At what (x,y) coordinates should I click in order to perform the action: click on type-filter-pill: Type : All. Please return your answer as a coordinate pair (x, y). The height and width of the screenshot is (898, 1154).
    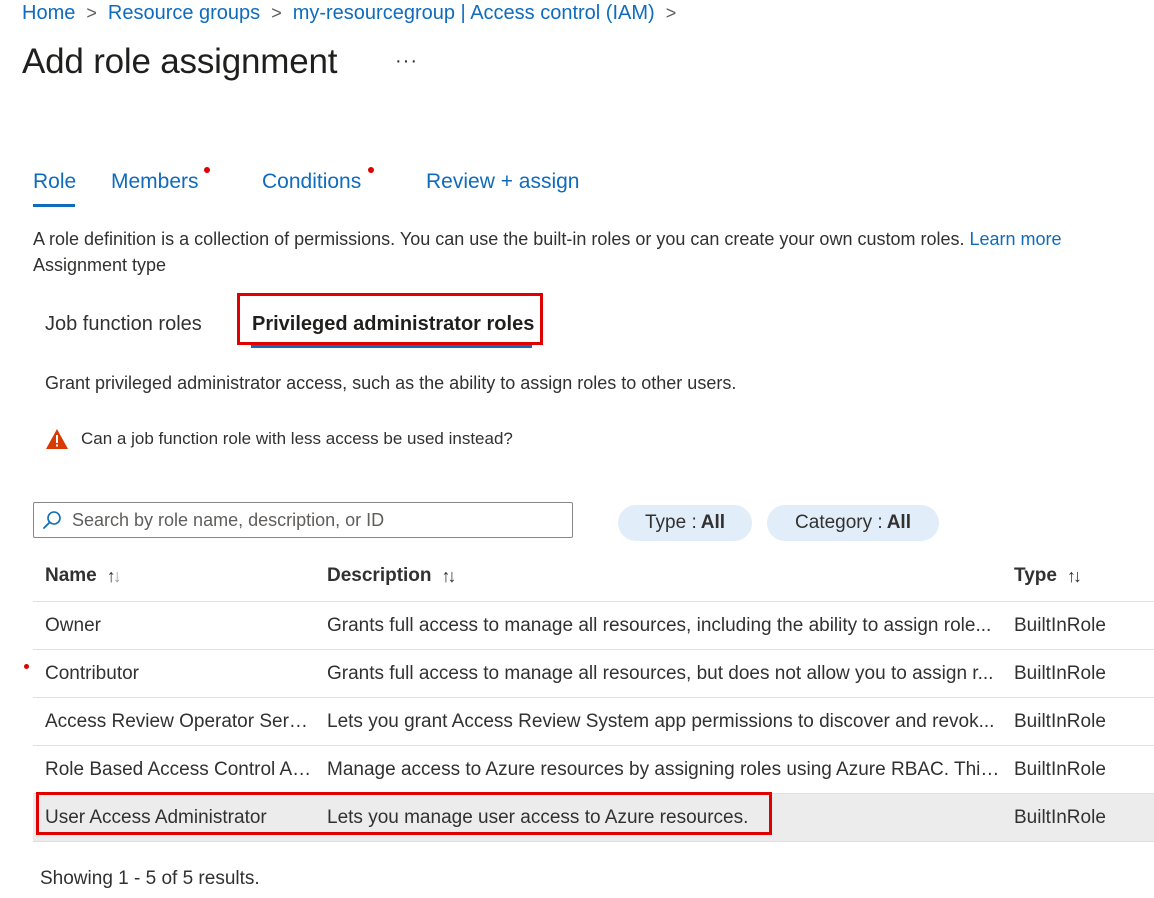
    Looking at the image, I should click on (685, 523).